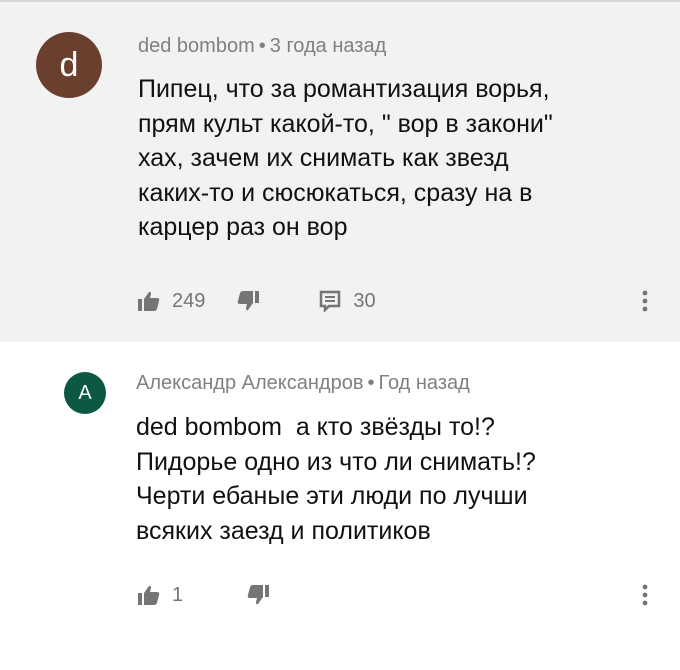 This screenshot has height=670, width=680. I want to click on avatar-letter: A, so click(85, 392).